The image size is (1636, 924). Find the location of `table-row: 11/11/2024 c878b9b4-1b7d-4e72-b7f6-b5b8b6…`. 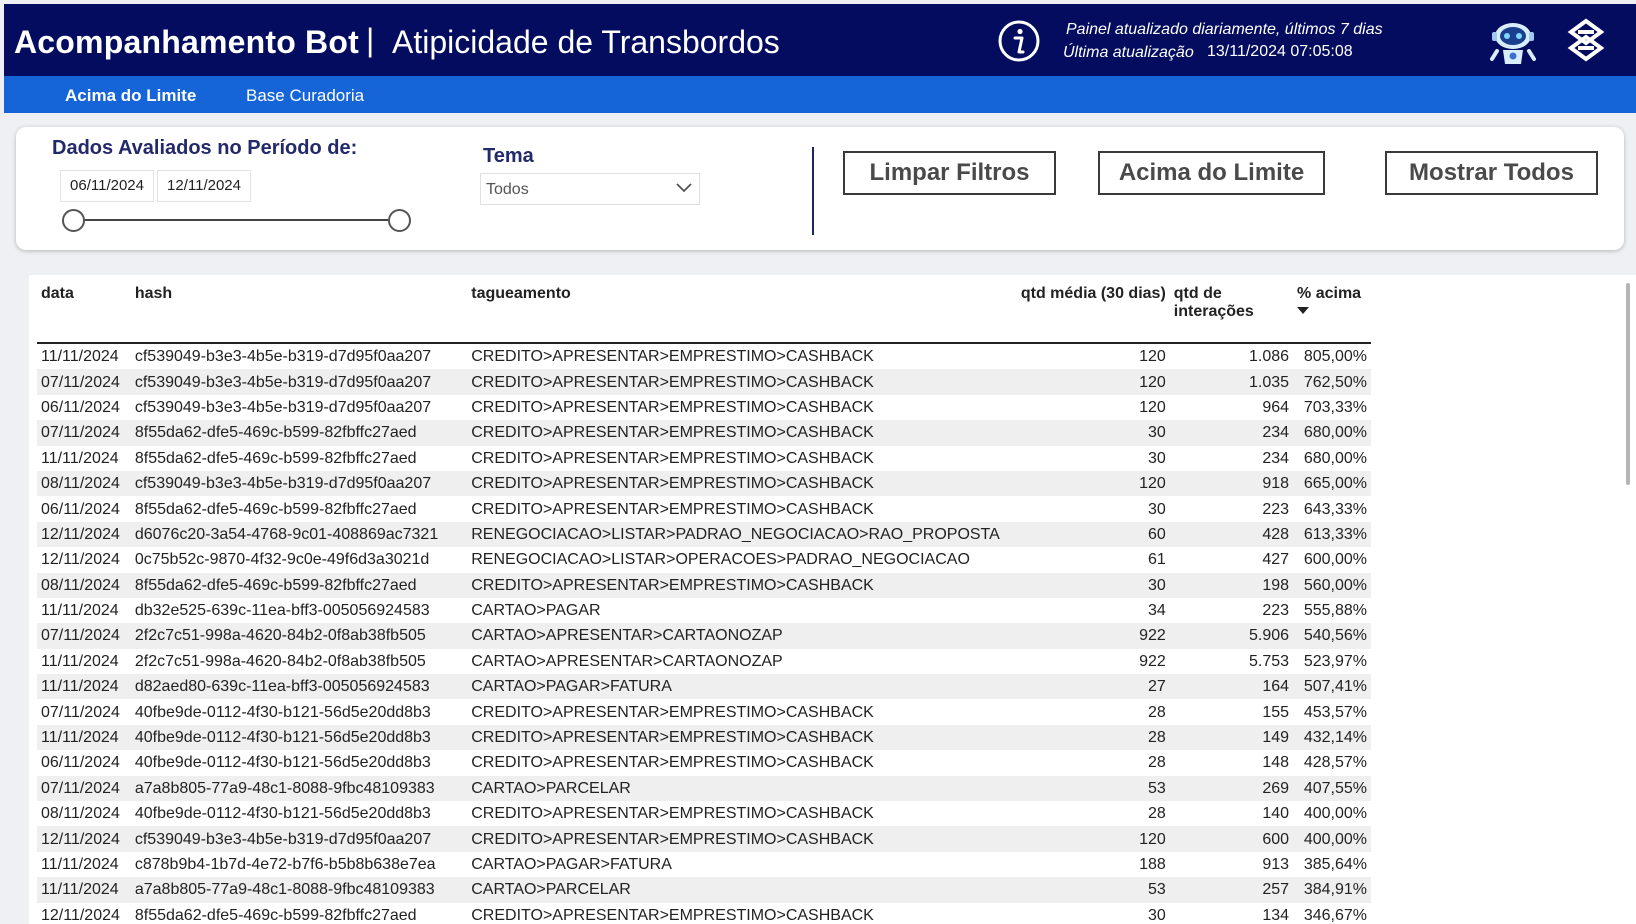

table-row: 11/11/2024 c878b9b4-1b7d-4e72-b7f6-b5b8b6… is located at coordinates (704, 864).